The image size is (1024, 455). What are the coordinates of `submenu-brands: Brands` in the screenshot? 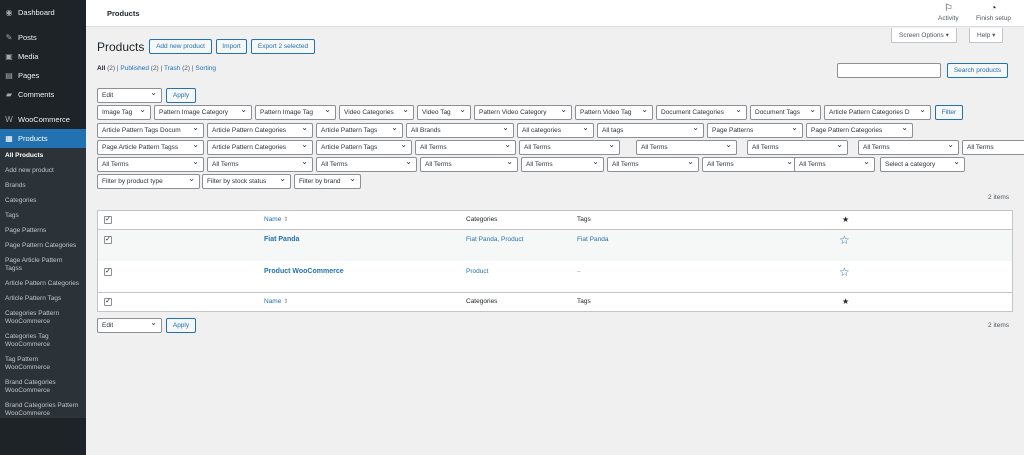 It's located at (43, 186).